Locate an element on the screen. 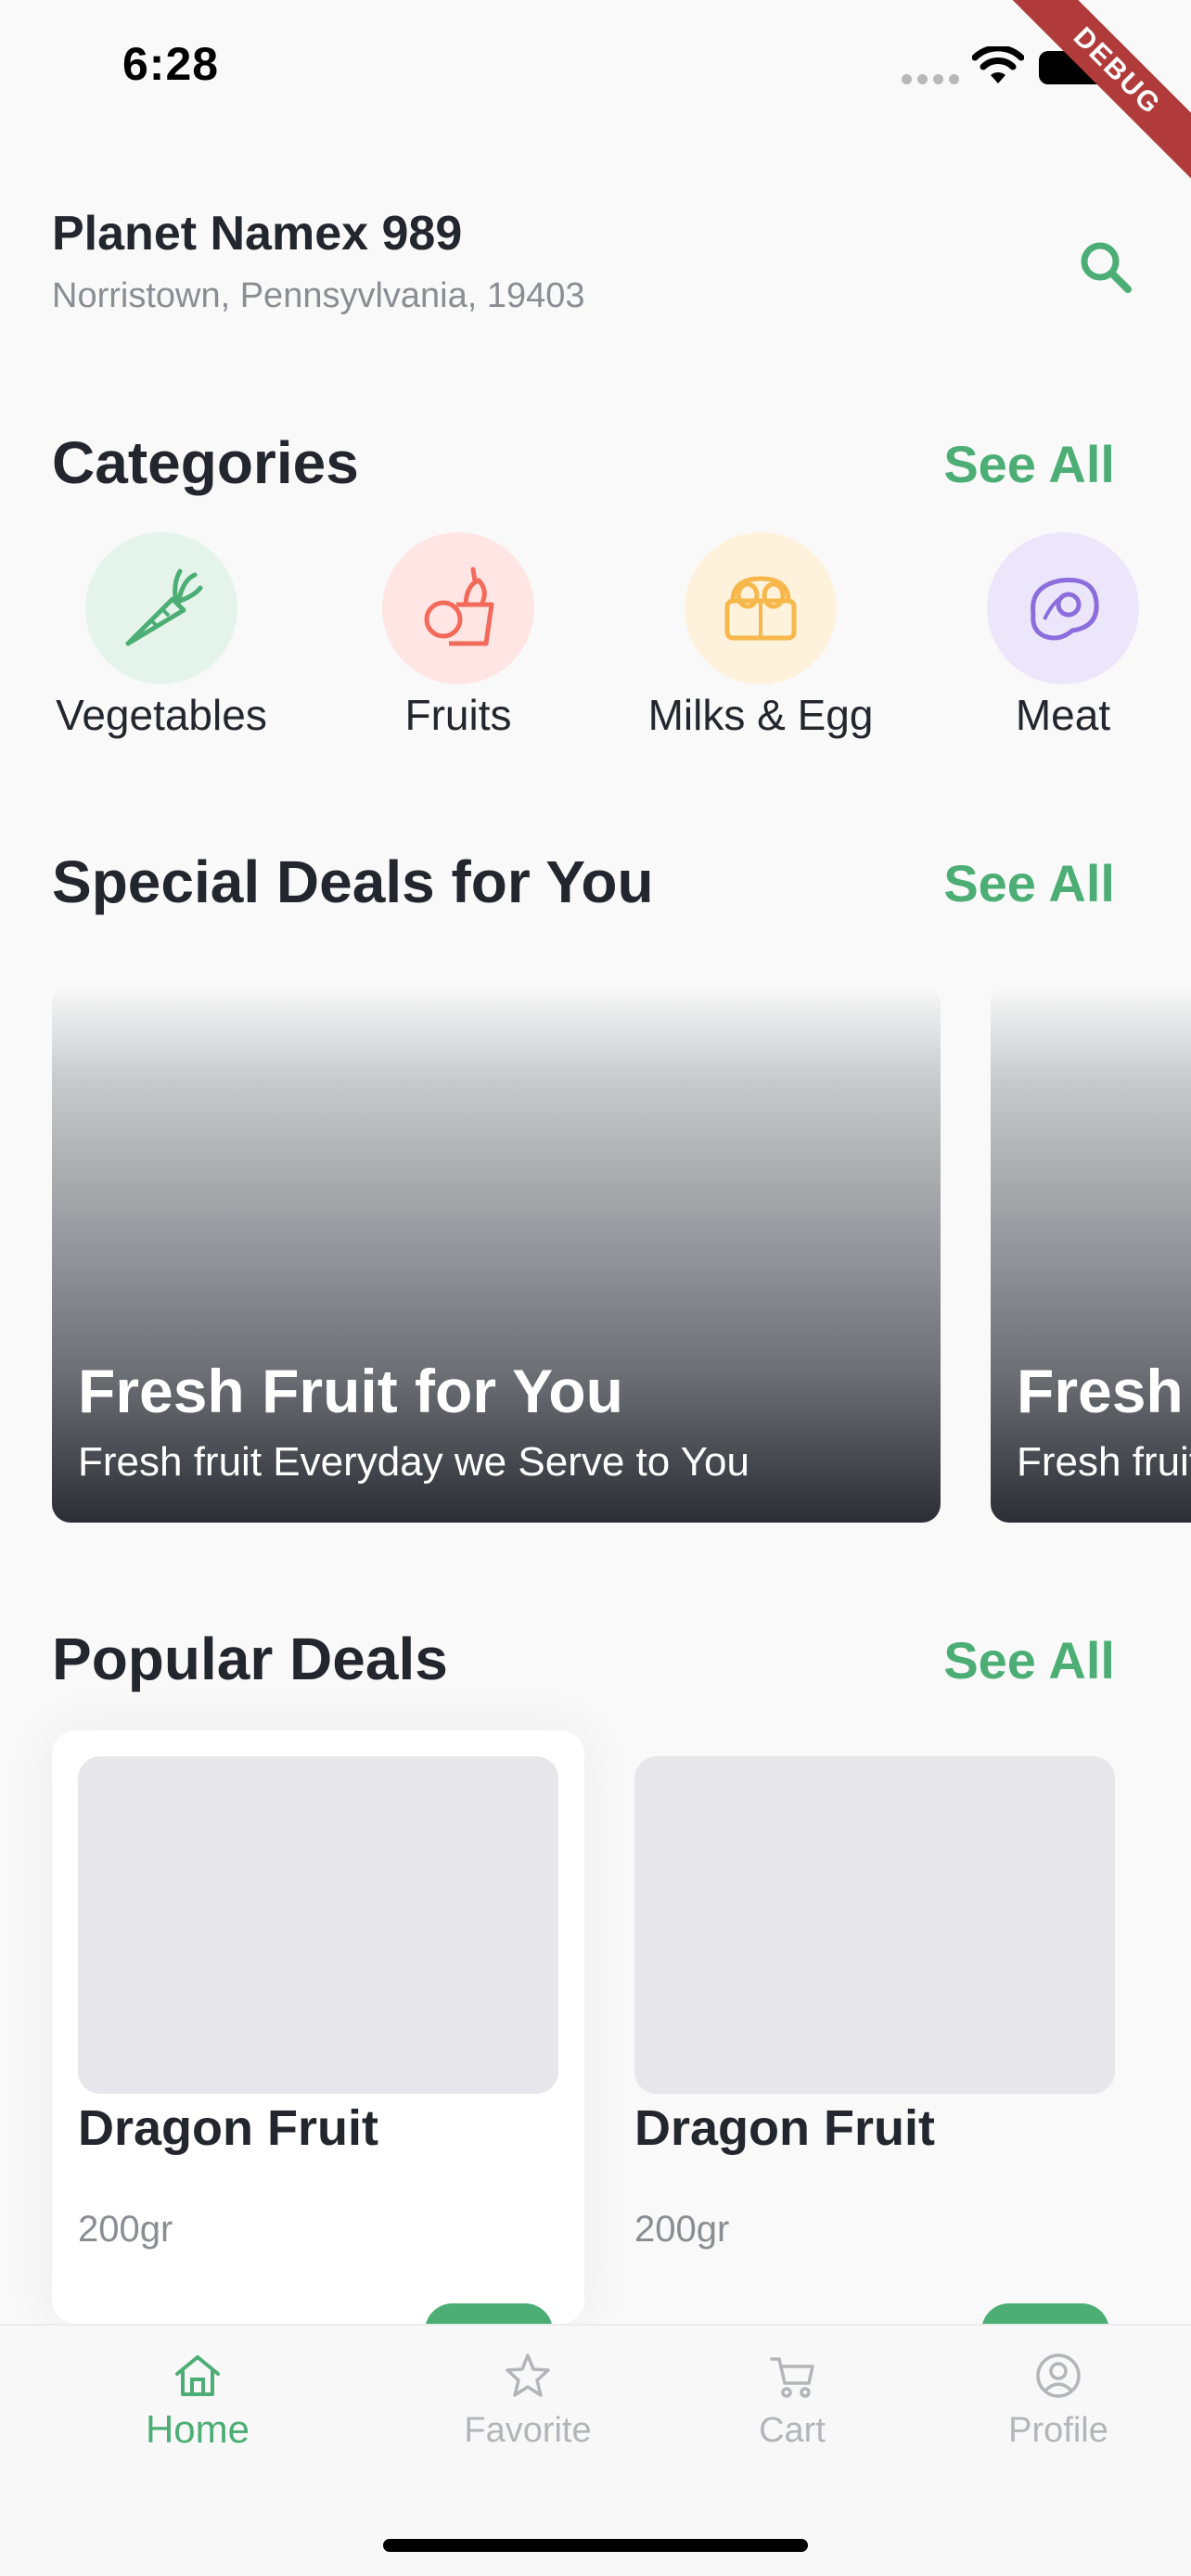 The height and width of the screenshot is (2576, 1191). star-icon is located at coordinates (528, 2375).